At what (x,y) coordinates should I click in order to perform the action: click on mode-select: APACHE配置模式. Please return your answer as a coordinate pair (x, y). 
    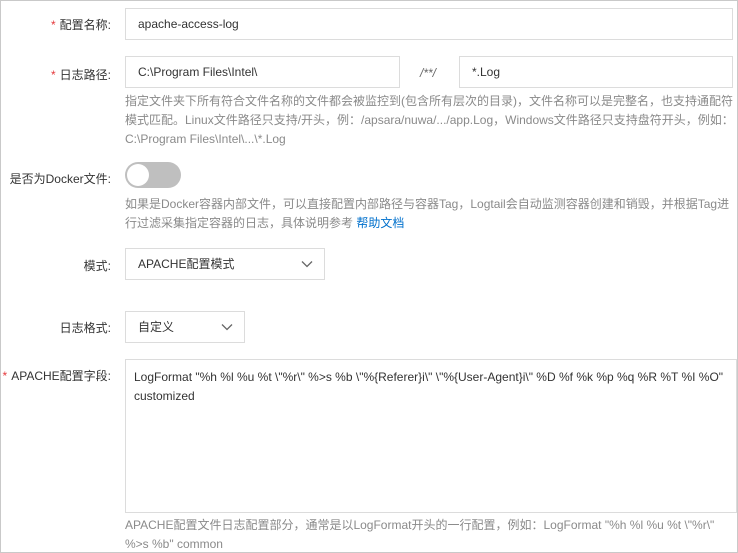
    Looking at the image, I should click on (225, 264).